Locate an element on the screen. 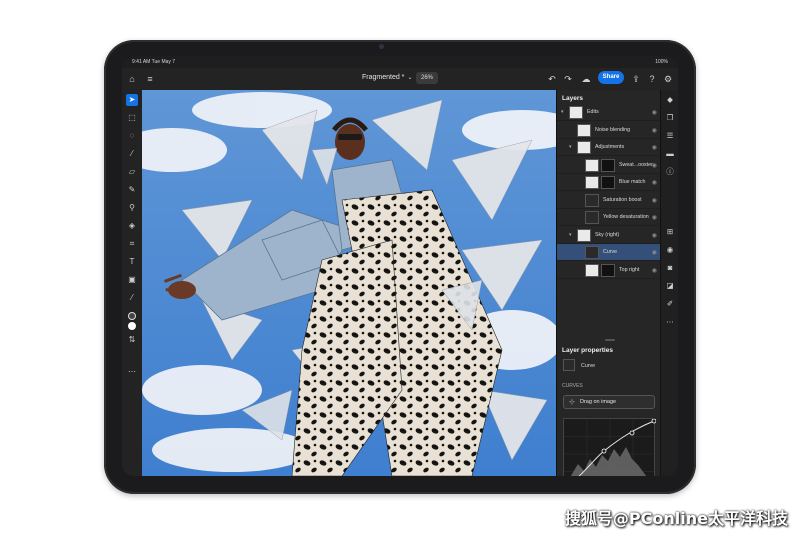 Image resolution: width=800 pixels, height=533 pixels. eraser-tool-icon: ▱ is located at coordinates (132, 172).